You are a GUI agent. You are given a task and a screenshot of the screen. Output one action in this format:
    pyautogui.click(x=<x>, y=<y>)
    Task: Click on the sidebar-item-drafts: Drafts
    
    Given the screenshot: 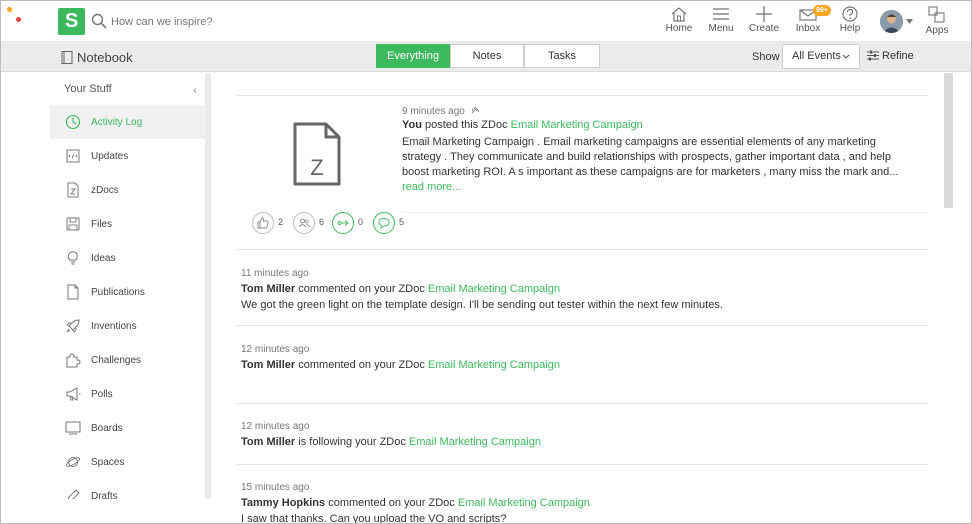 What is the action you would take?
    pyautogui.click(x=127, y=489)
    